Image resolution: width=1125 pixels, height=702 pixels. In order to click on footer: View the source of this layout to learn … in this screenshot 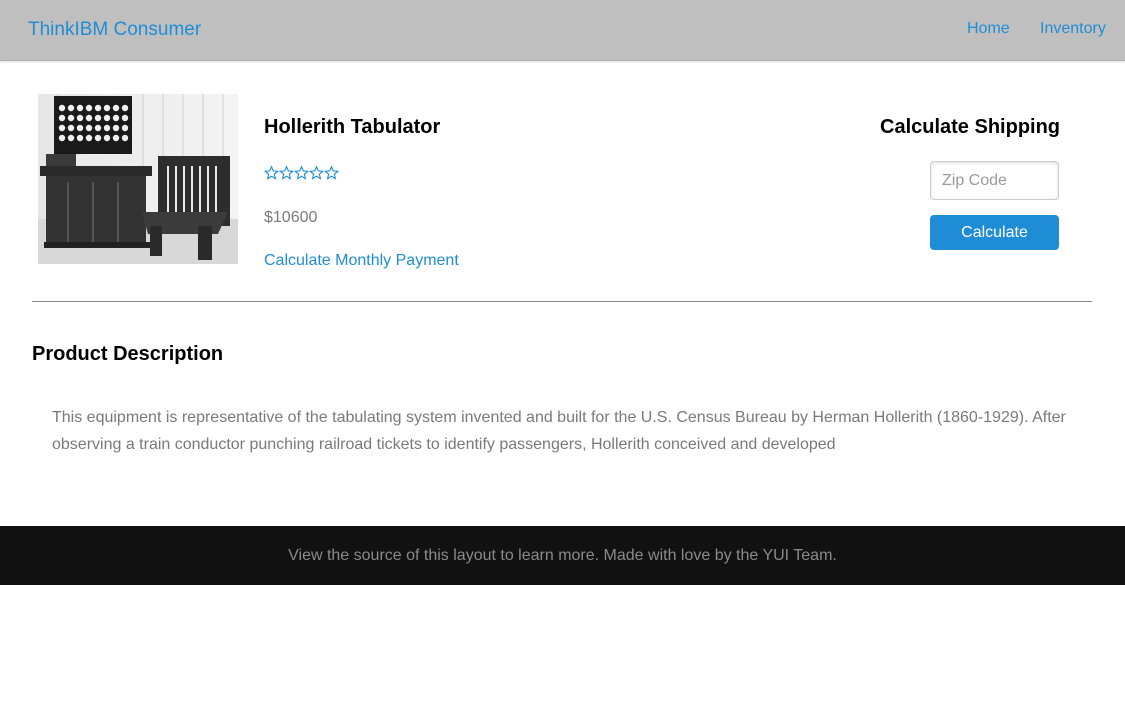, I will do `click(562, 555)`.